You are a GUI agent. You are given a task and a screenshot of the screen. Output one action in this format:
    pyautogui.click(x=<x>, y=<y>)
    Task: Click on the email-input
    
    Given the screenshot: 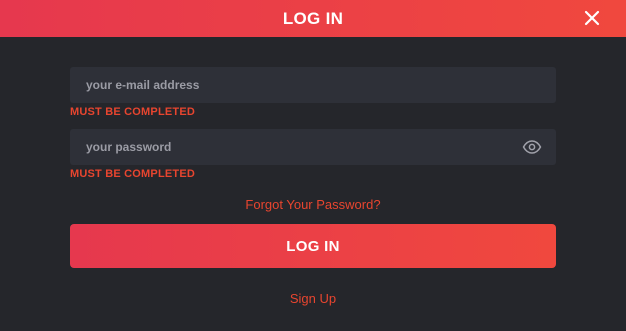 What is the action you would take?
    pyautogui.click(x=313, y=85)
    